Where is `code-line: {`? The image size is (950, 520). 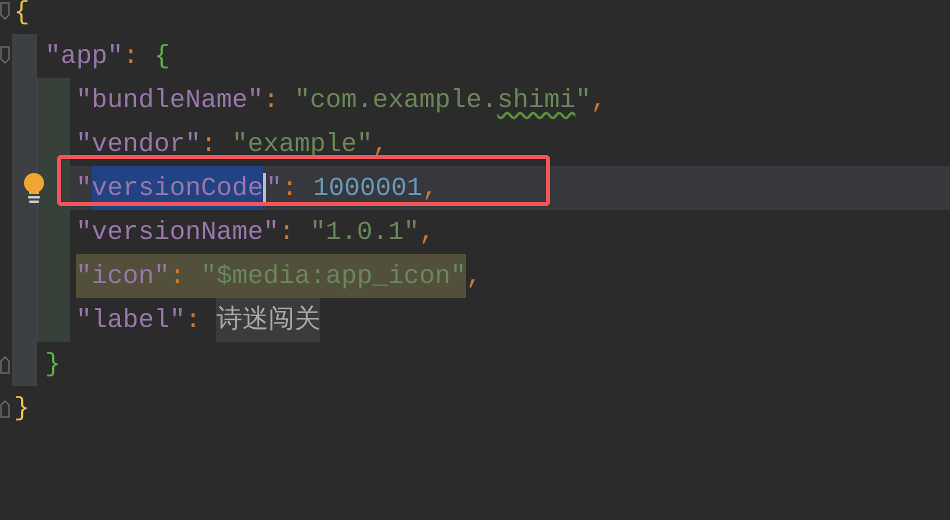 code-line: { is located at coordinates (22, 14).